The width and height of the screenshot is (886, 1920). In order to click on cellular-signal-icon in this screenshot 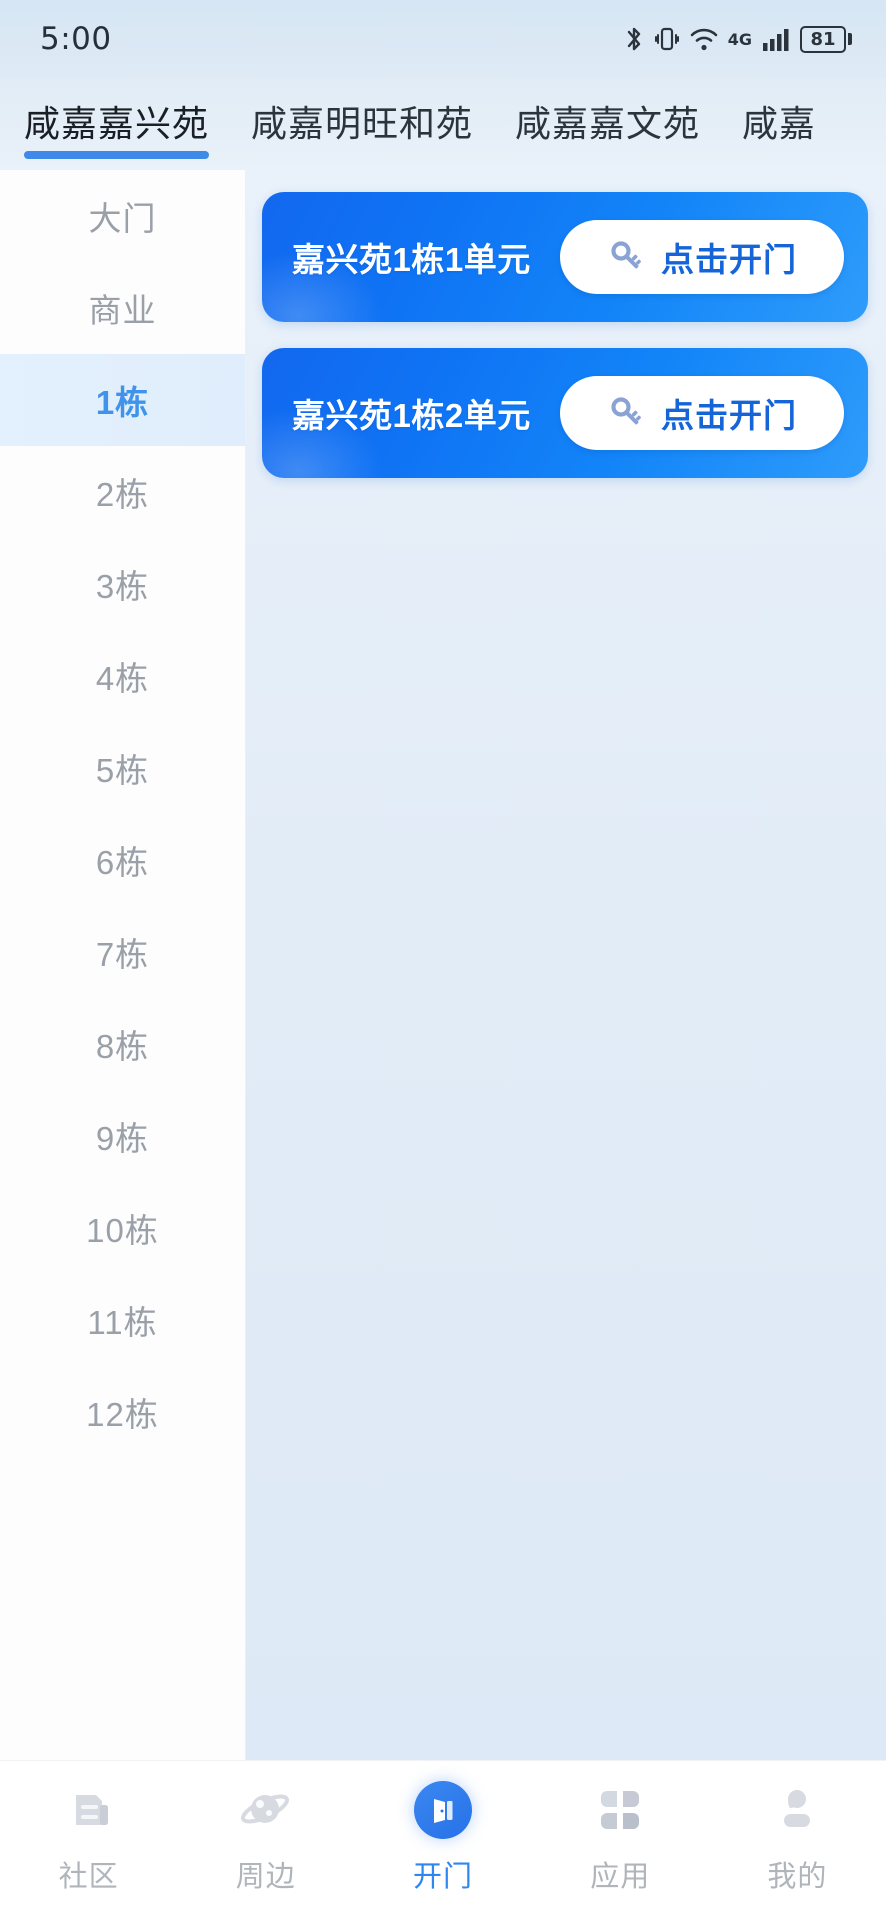, I will do `click(776, 39)`.